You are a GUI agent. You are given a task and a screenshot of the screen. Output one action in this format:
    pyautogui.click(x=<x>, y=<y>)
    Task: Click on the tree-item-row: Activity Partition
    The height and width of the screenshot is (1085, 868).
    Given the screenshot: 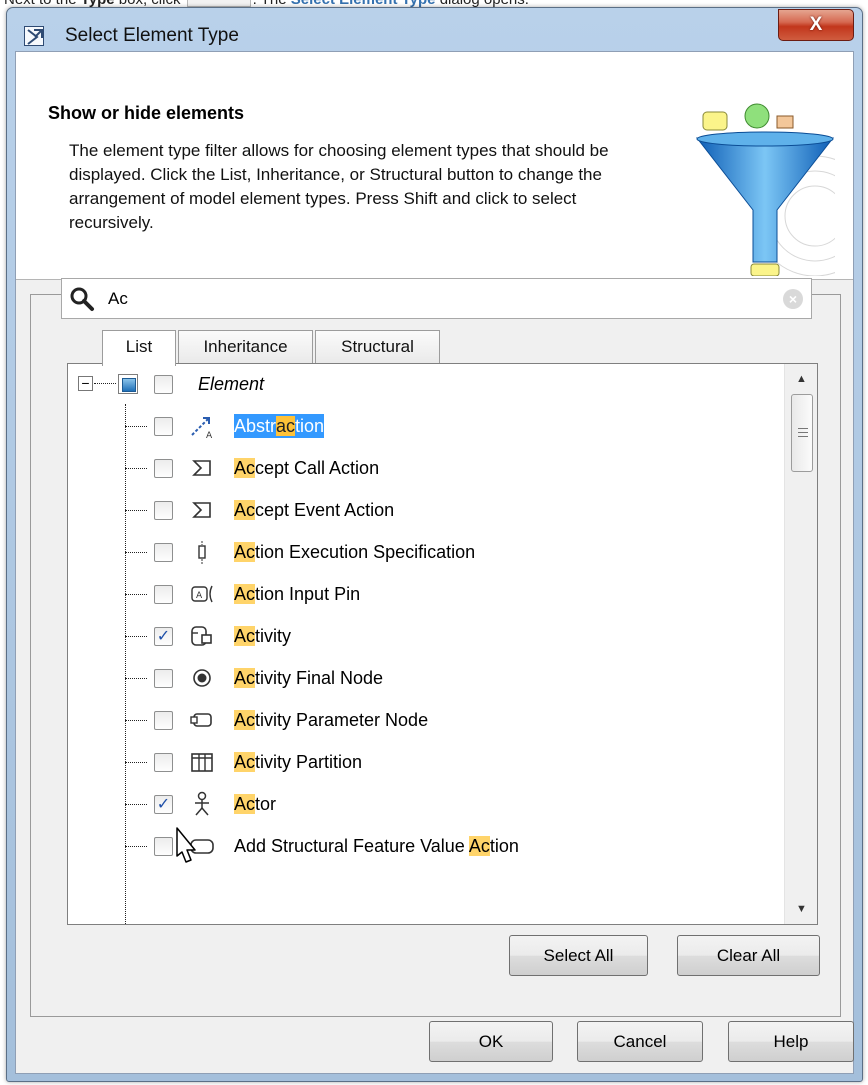 What is the action you would take?
    pyautogui.click(x=425, y=763)
    